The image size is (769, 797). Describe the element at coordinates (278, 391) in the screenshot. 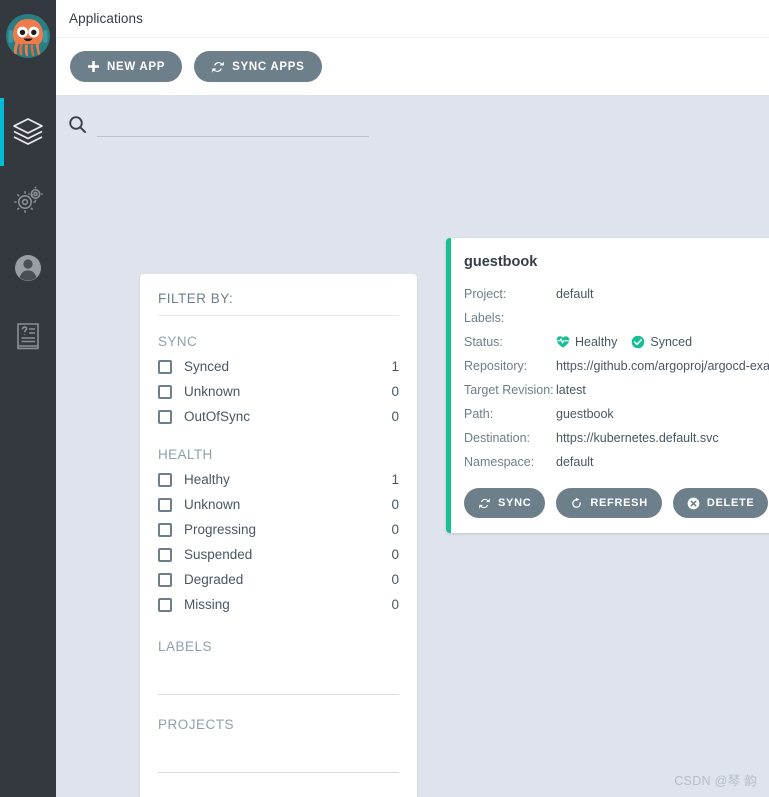

I see `filter-row-sync-unknown: Unknown 0` at that location.